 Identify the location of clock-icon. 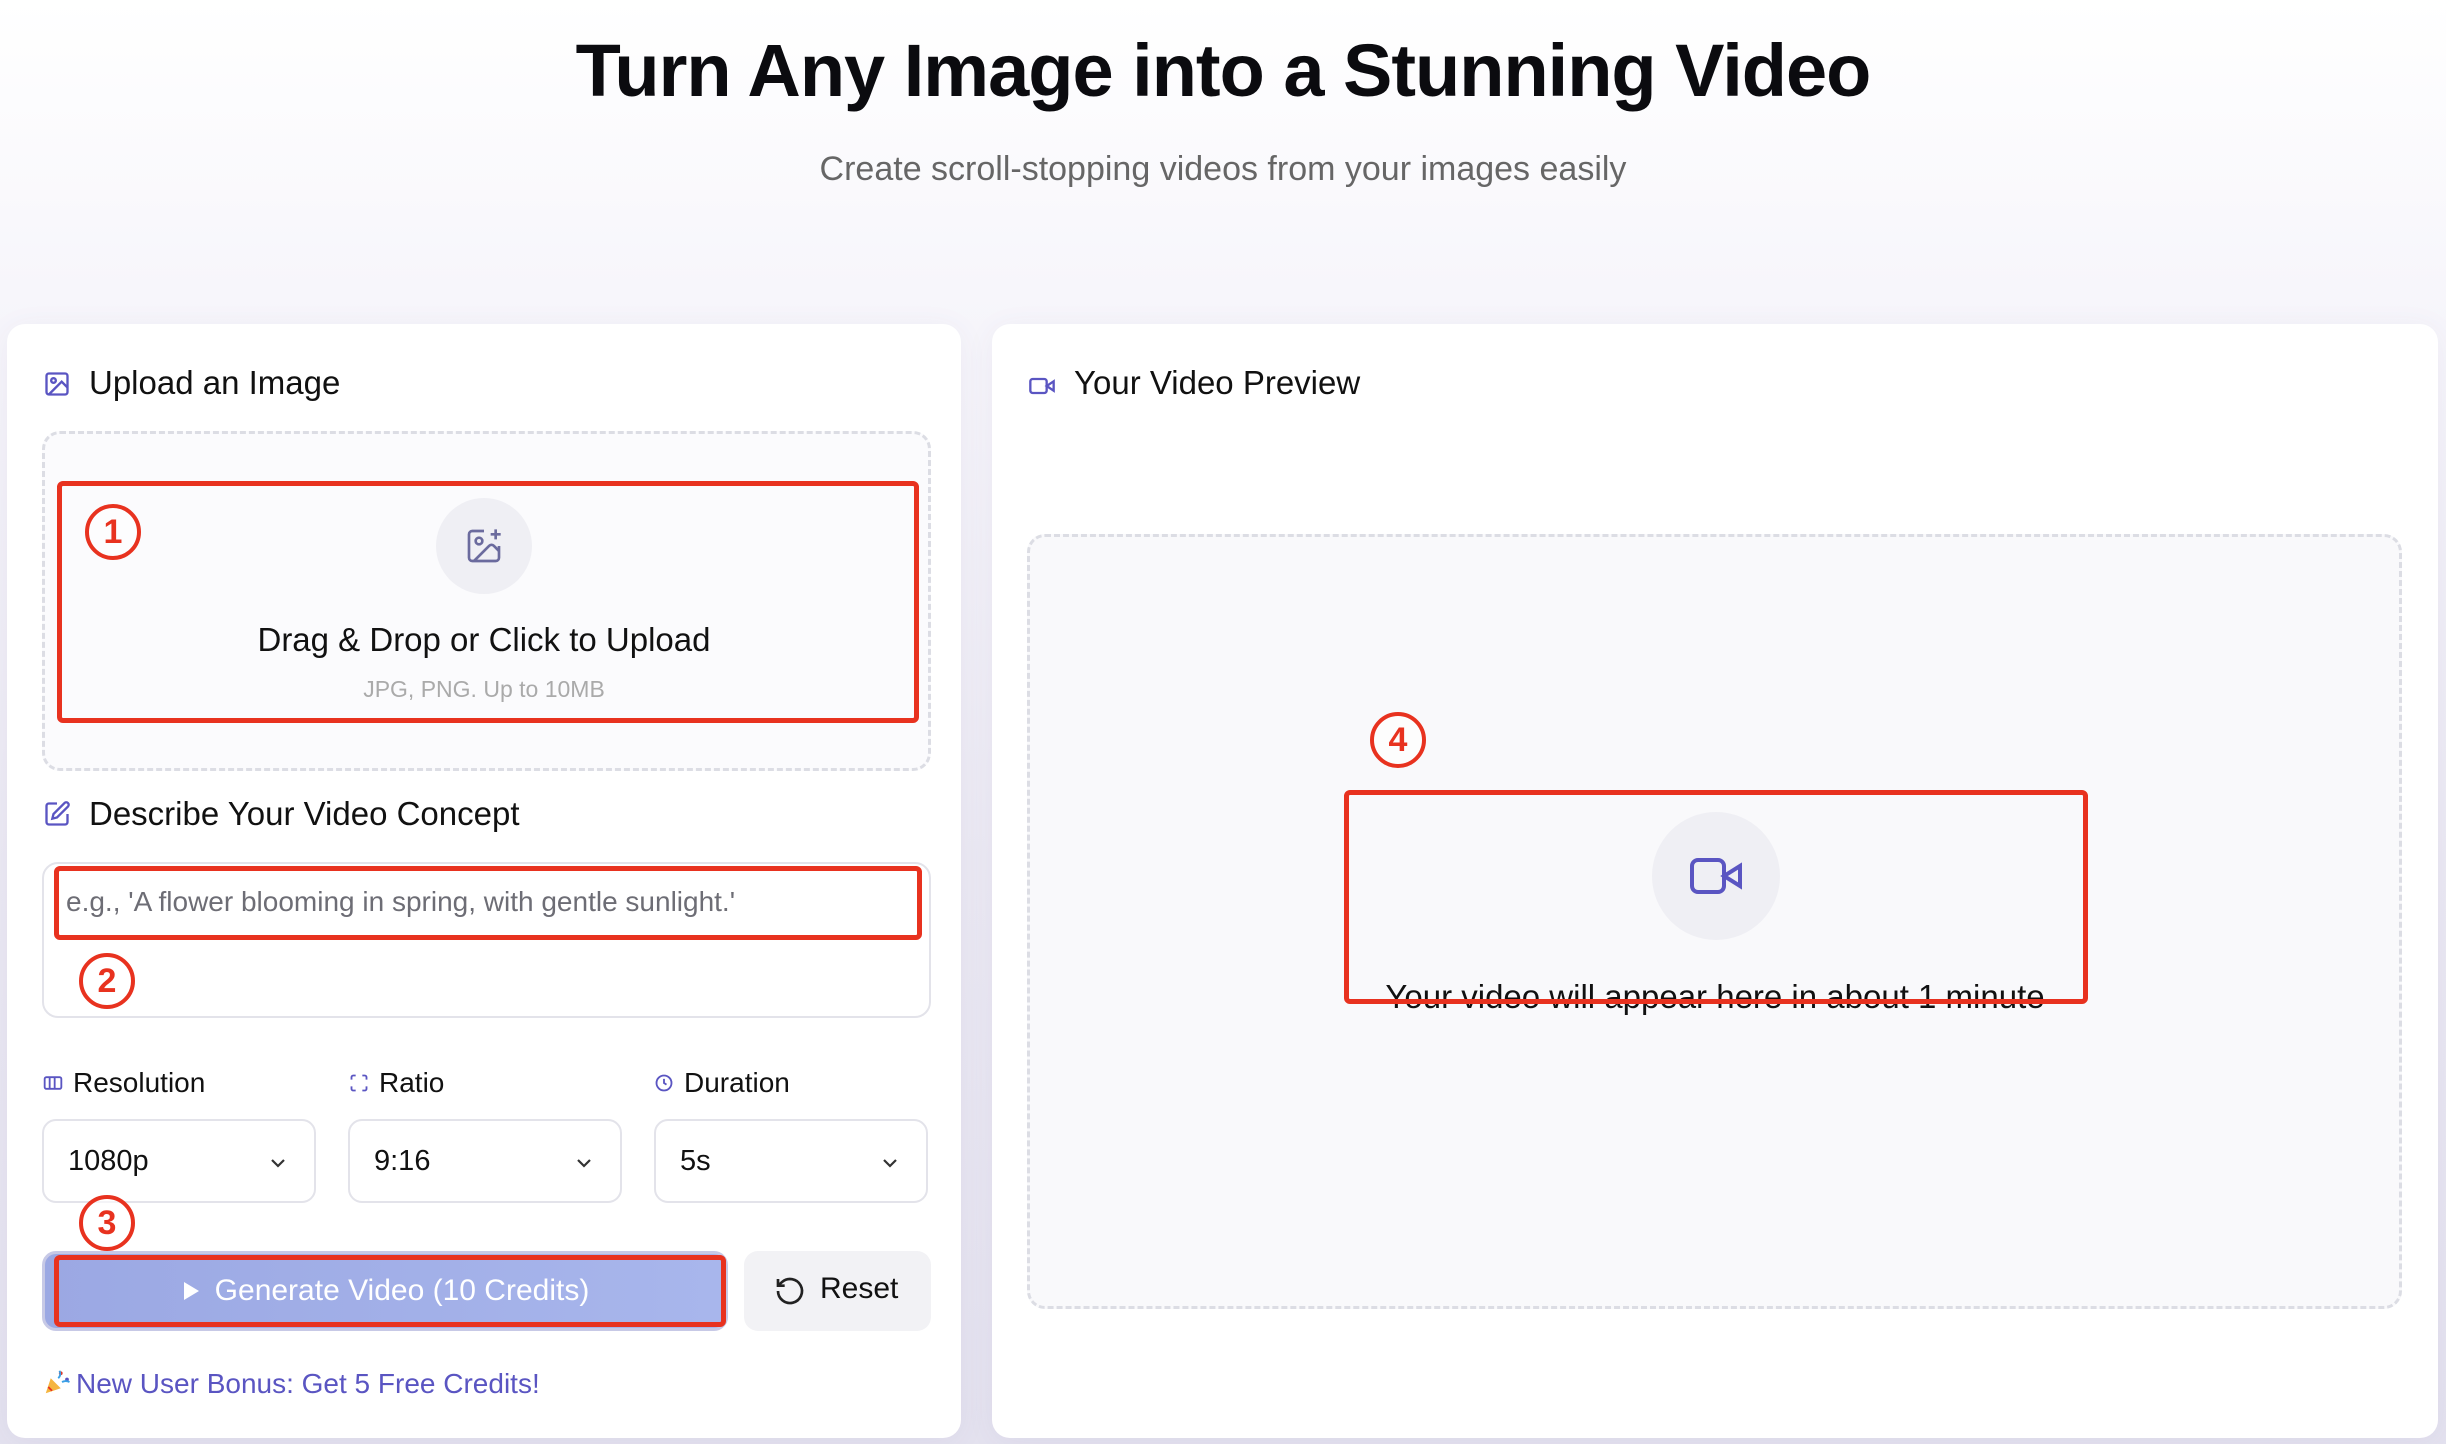
(664, 1083).